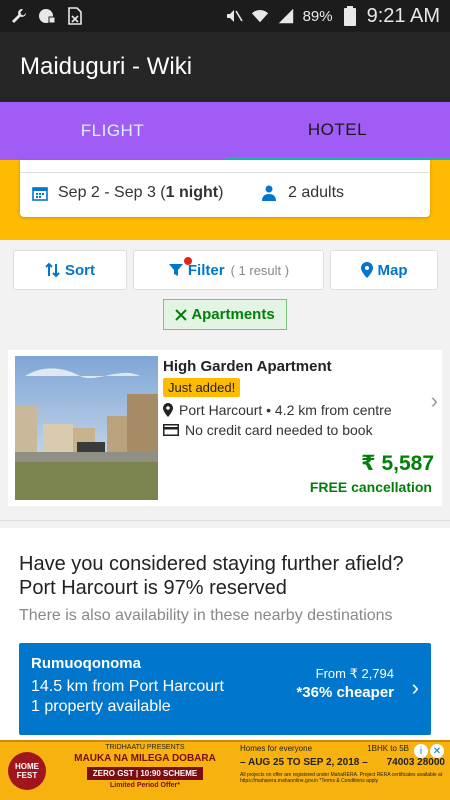 The height and width of the screenshot is (800, 450). I want to click on ad-phone: 74003 28000, so click(415, 762).